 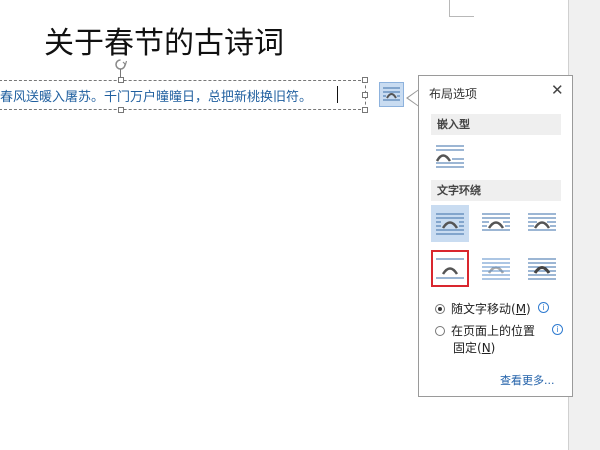 I want to click on text-box-content: 春风送暖入屠苏。千门万户曈曈日，总把新桃换旧符。, so click(x=156, y=95).